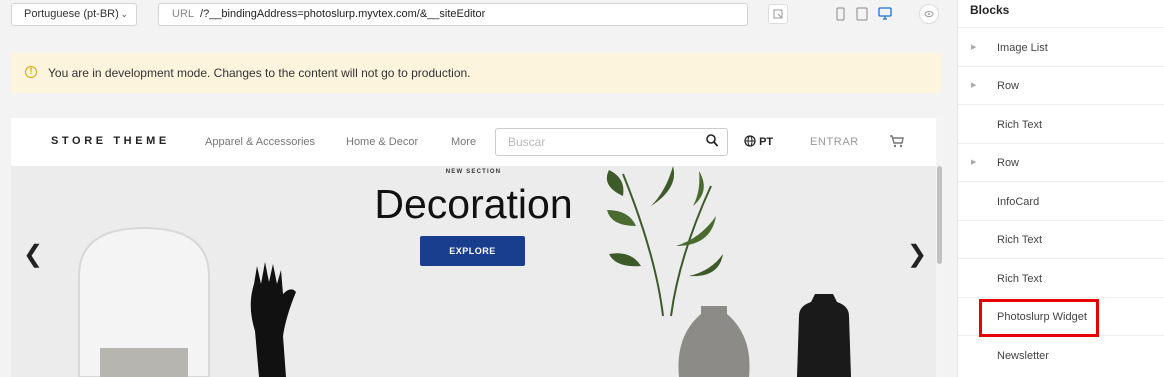 This screenshot has height=377, width=1164. What do you see at coordinates (939, 215) in the screenshot?
I see `scrollbar-thumb` at bounding box center [939, 215].